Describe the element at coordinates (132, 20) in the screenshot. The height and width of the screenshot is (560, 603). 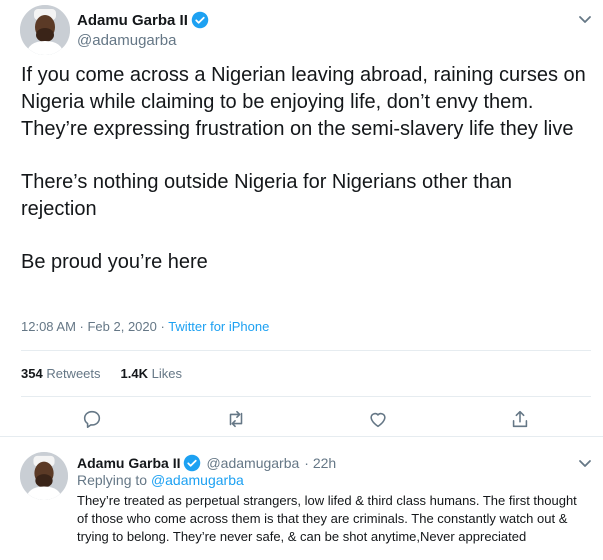
I see `author-name: Adamu Garba II` at that location.